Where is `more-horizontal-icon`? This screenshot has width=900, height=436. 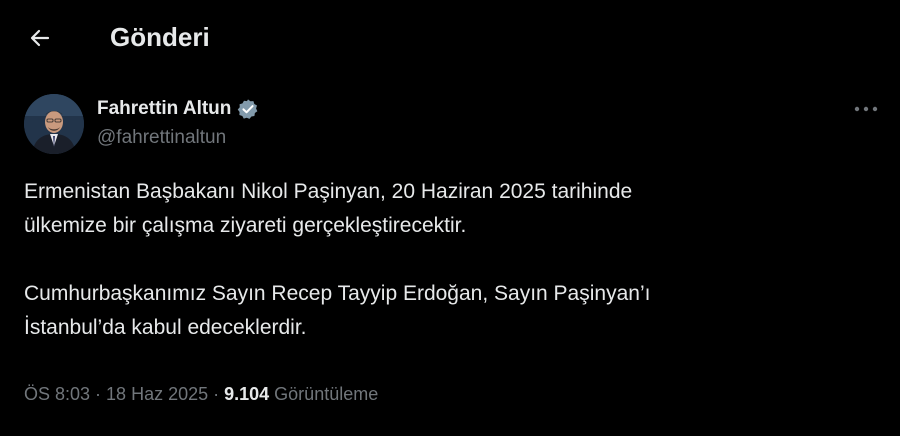
more-horizontal-icon is located at coordinates (866, 109).